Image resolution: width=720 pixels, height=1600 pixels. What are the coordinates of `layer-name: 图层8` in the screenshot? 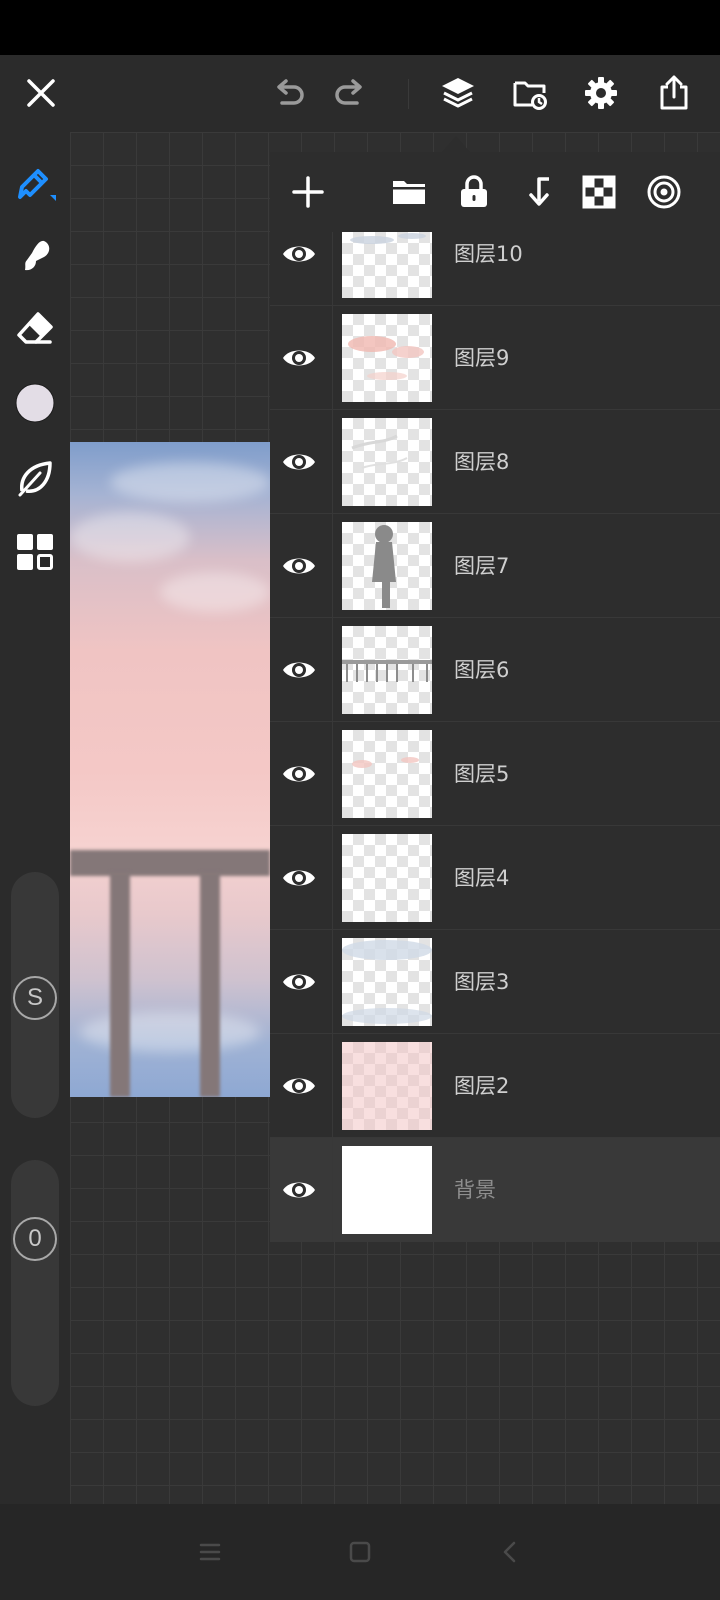 It's located at (482, 462).